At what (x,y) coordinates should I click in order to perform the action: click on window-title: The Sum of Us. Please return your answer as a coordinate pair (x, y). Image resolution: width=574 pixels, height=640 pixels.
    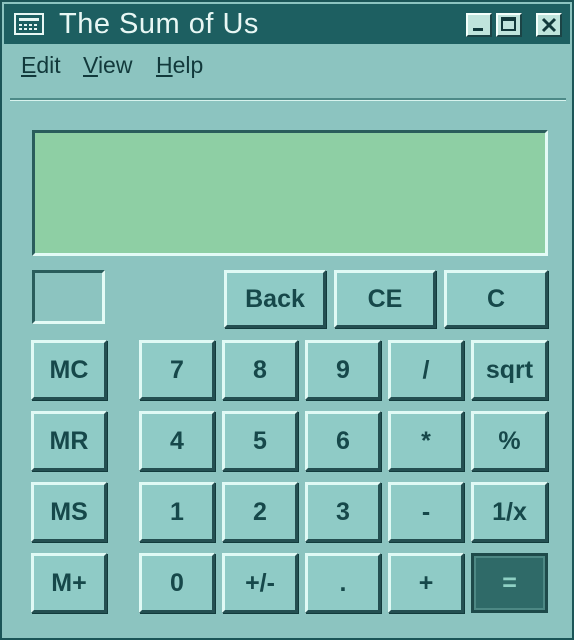
    Looking at the image, I should click on (159, 24).